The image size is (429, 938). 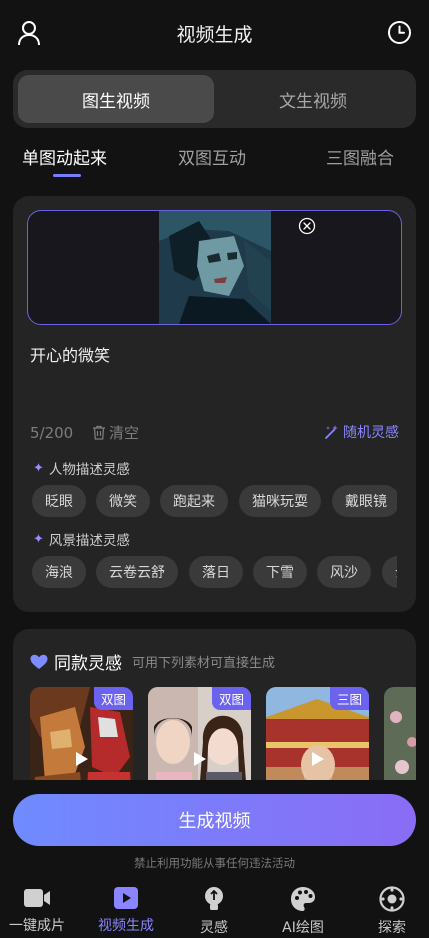 What do you see at coordinates (399, 32) in the screenshot?
I see `clock-icon` at bounding box center [399, 32].